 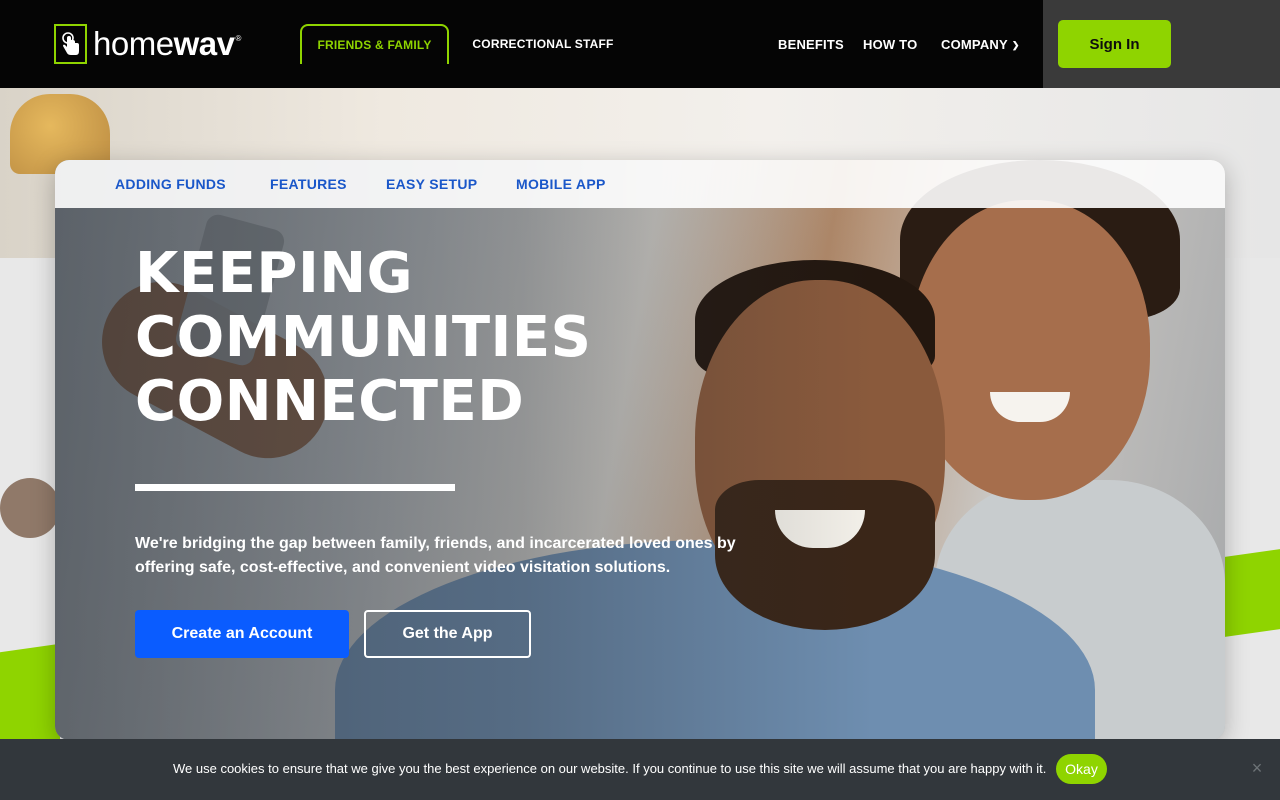 I want to click on kitchen-shelf, so click(x=30, y=508).